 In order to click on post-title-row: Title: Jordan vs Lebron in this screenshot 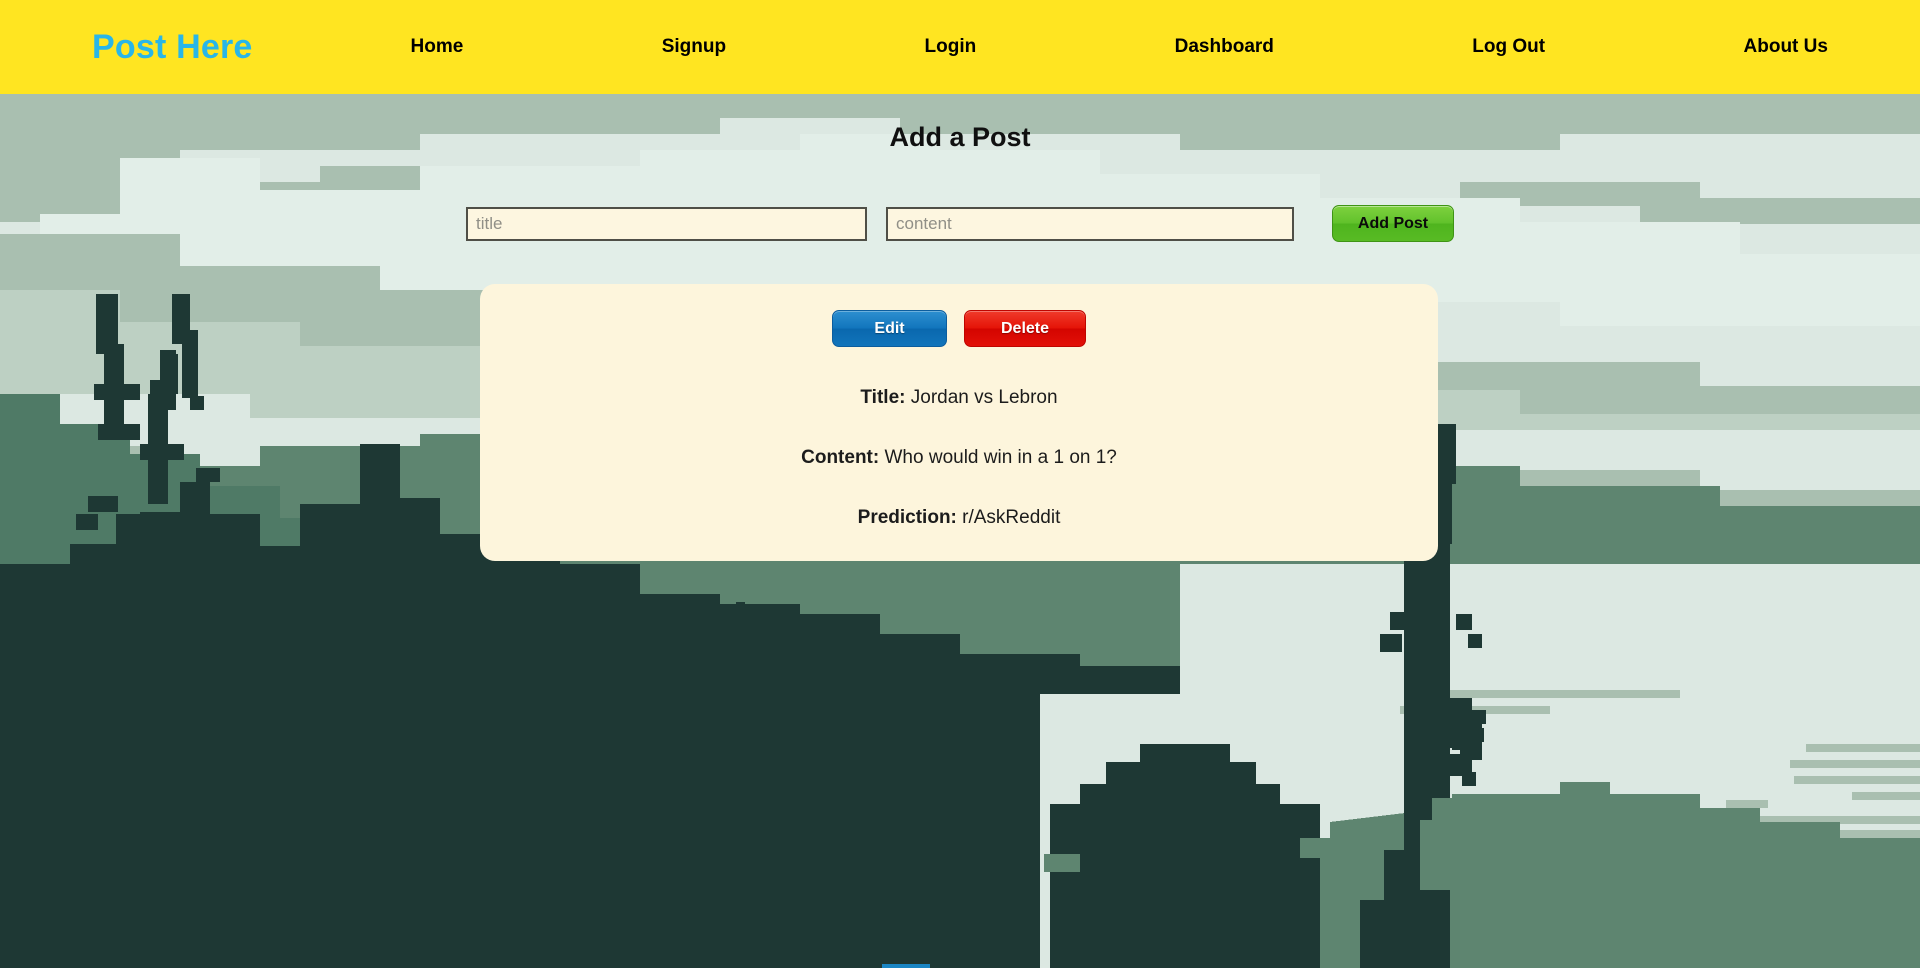, I will do `click(959, 398)`.